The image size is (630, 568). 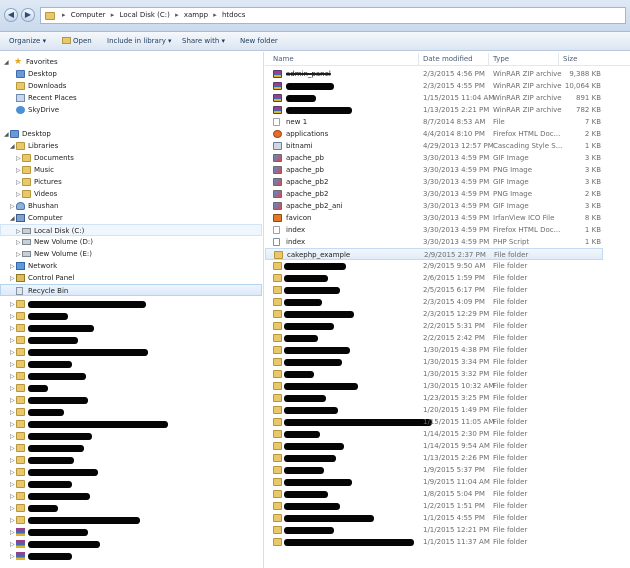 What do you see at coordinates (131, 290) in the screenshot?
I see `nav-recycle-bin: Recycle Bin` at bounding box center [131, 290].